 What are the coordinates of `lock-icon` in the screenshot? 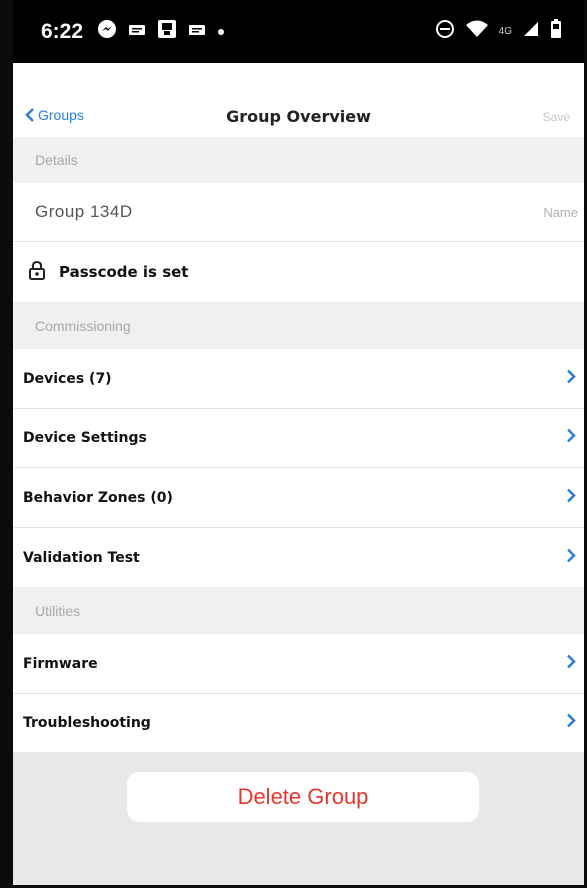 It's located at (37, 272).